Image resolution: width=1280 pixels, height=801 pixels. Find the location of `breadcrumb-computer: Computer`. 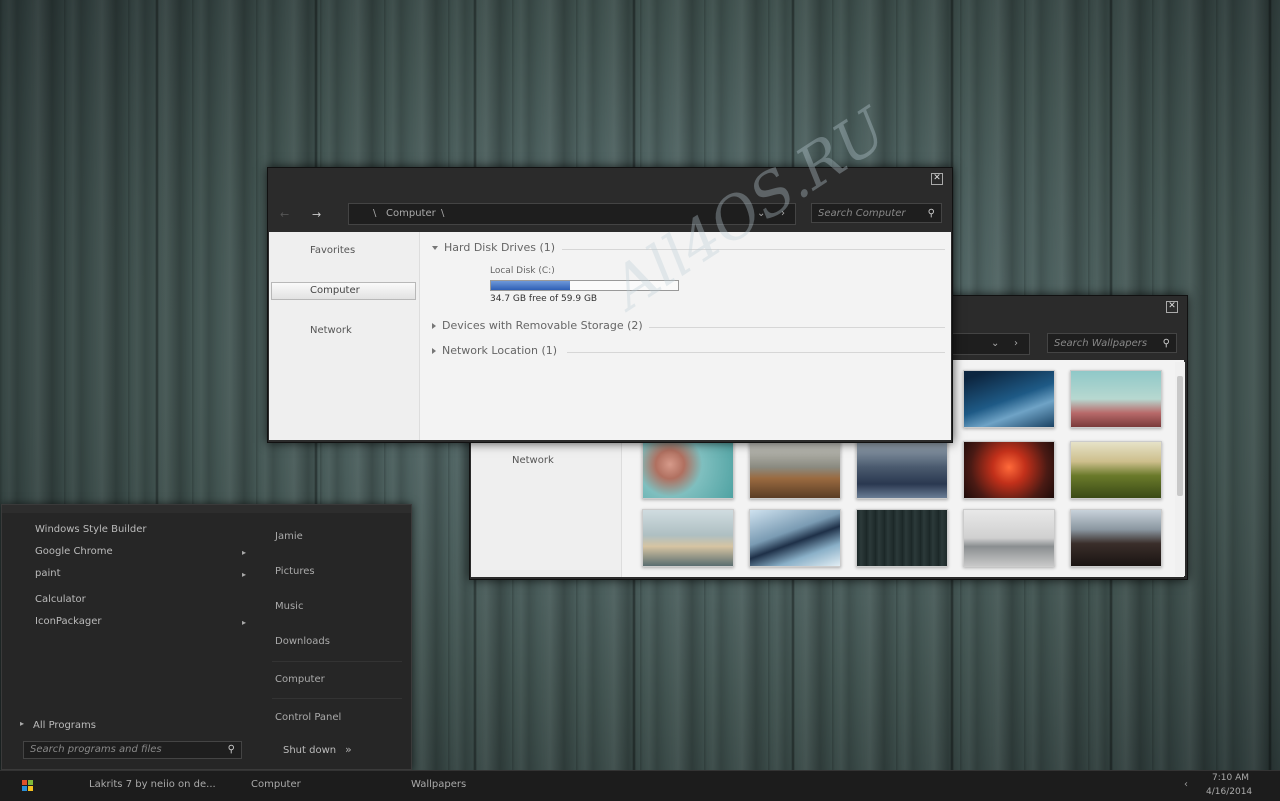

breadcrumb-computer: Computer is located at coordinates (411, 214).